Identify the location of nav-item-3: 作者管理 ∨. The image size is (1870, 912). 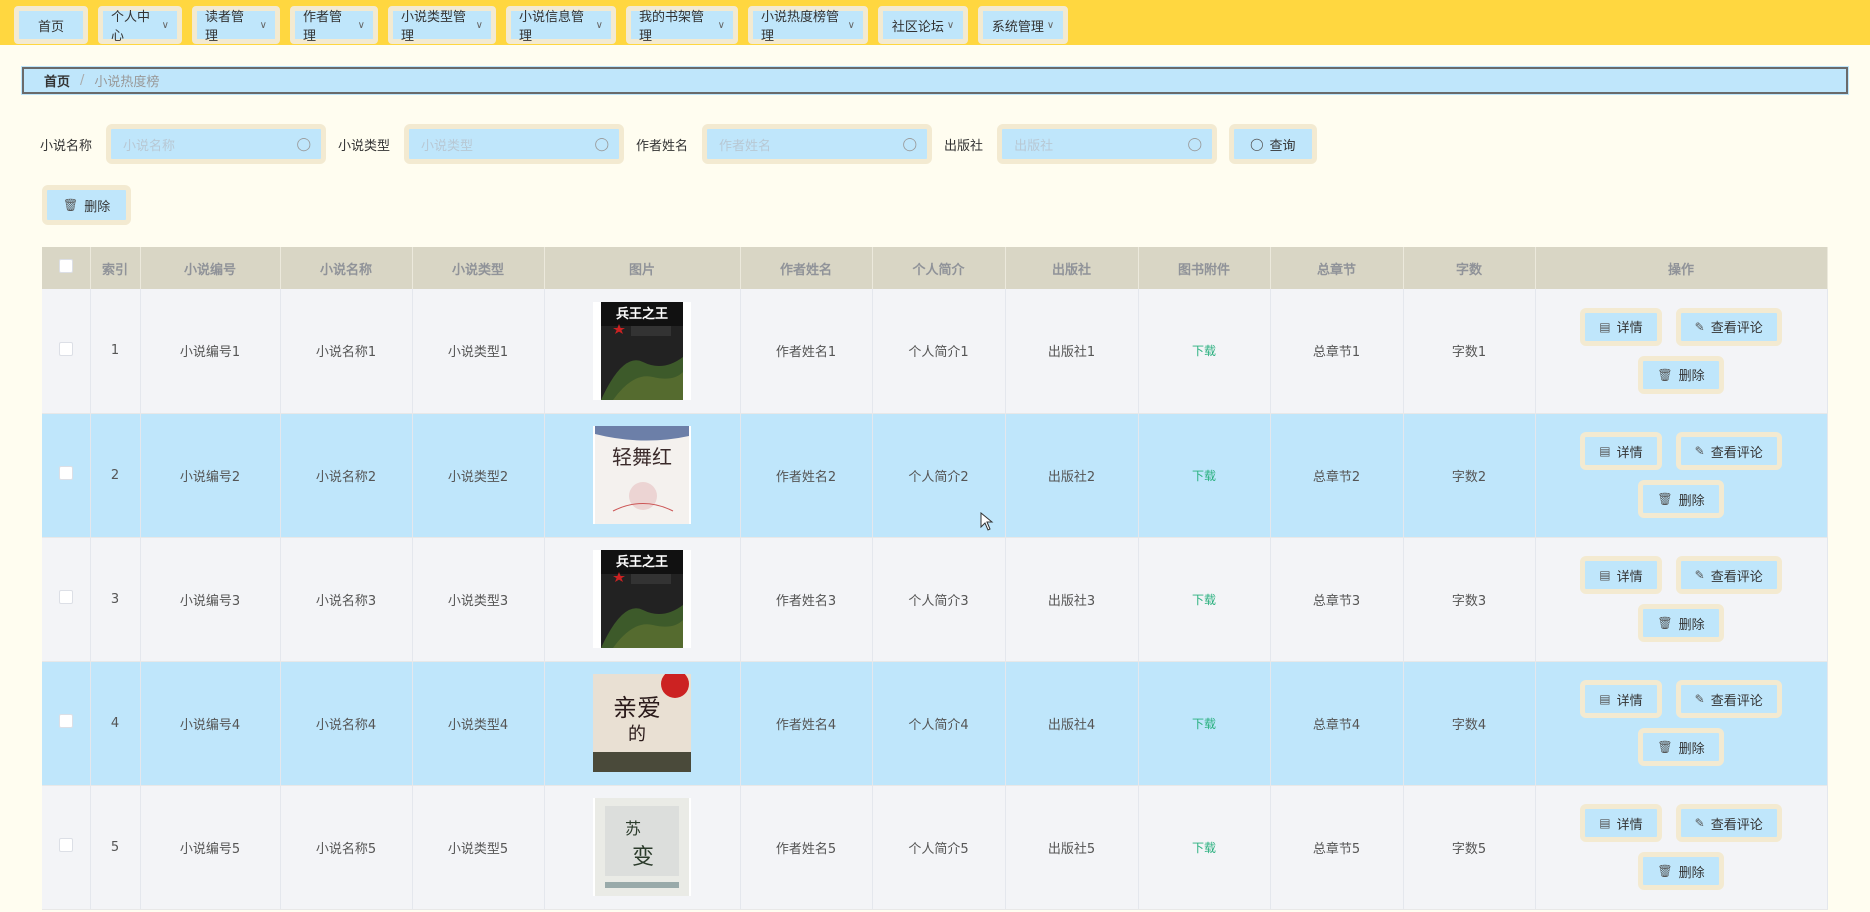
(334, 25).